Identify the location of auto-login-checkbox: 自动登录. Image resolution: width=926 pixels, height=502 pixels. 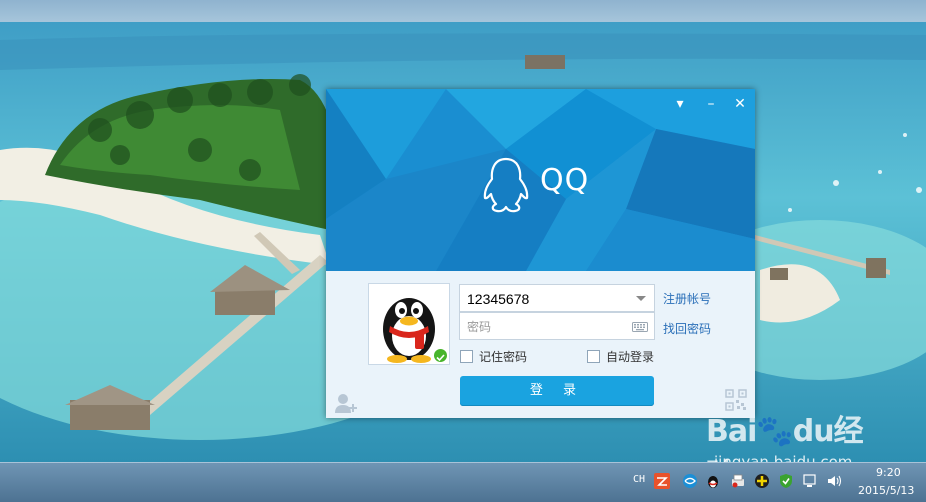
(620, 356).